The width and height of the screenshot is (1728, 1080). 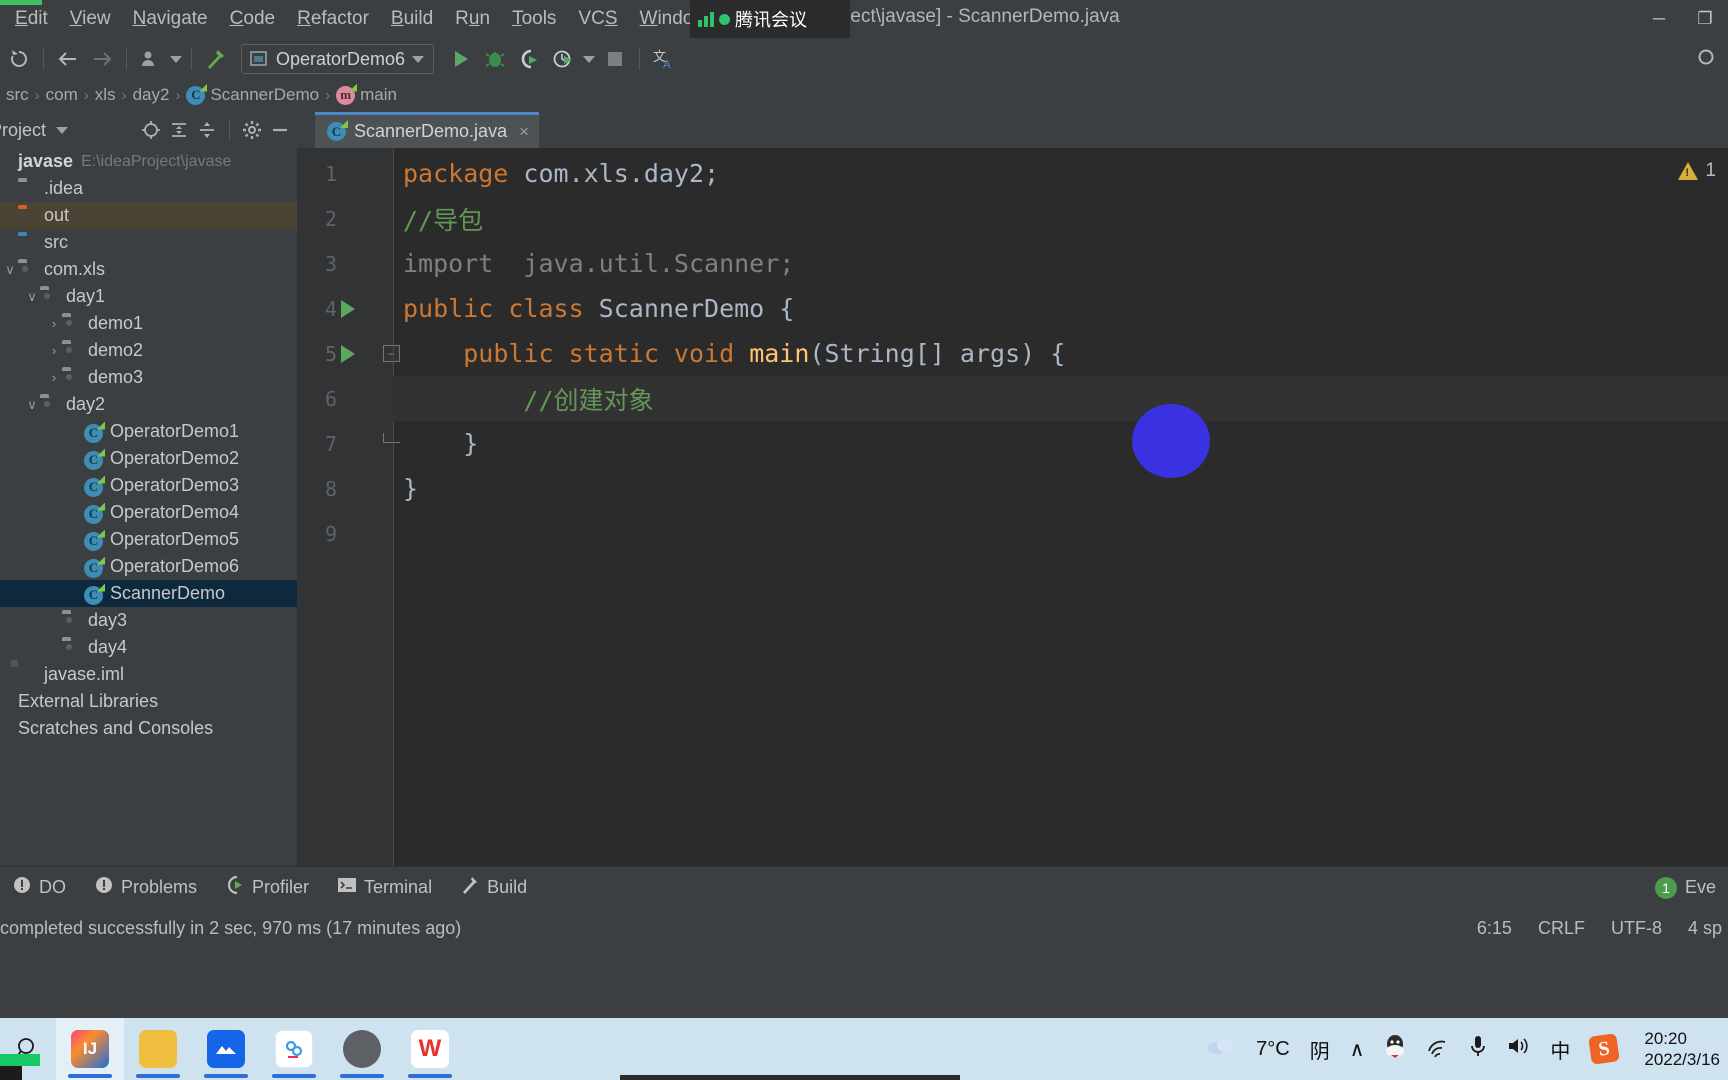 I want to click on tree-row-demo3: › demo3, so click(x=148, y=377).